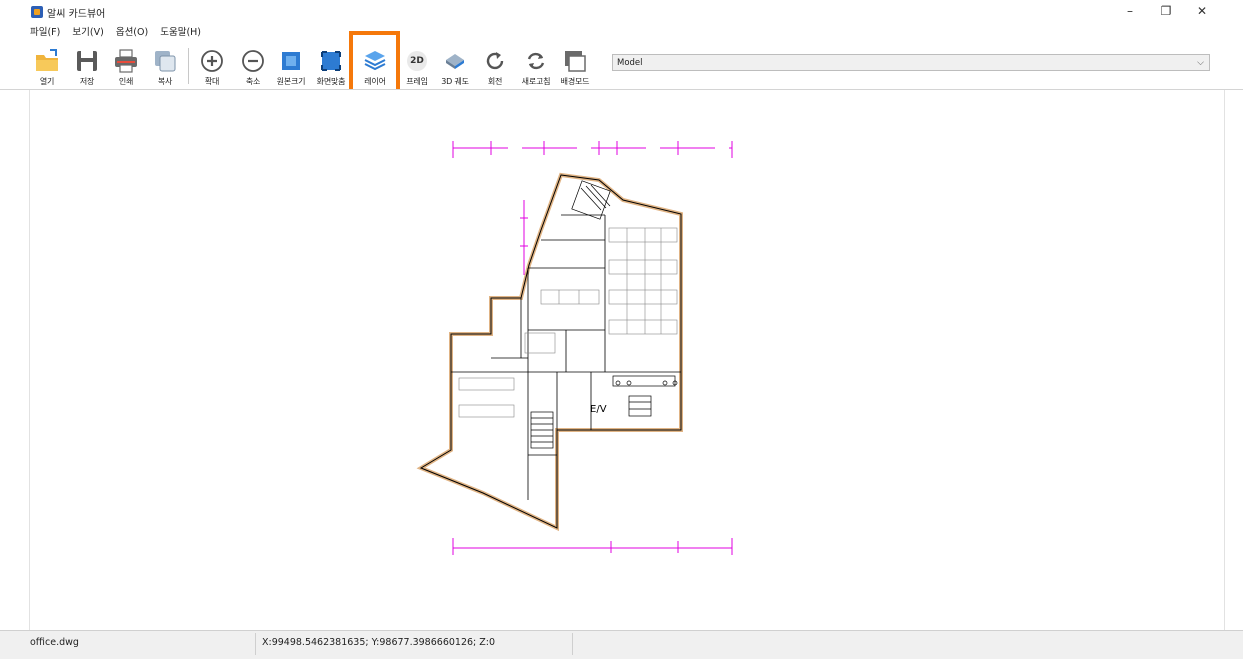 This screenshot has height=659, width=1243. I want to click on menu-help: 도움말(H), so click(180, 32).